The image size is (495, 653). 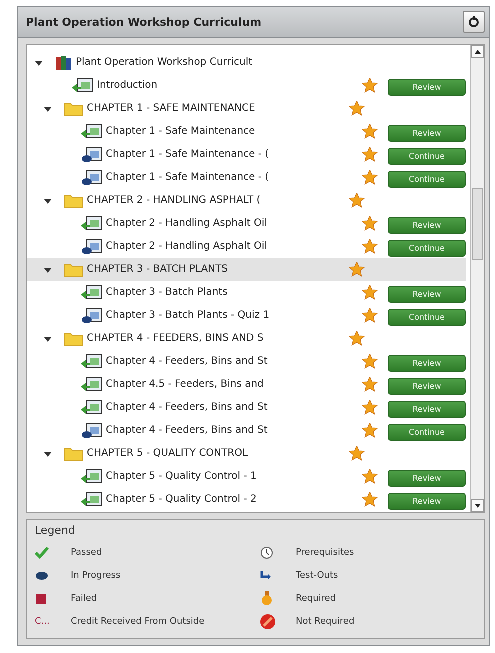 I want to click on legend-label: Not Required, so click(x=325, y=621).